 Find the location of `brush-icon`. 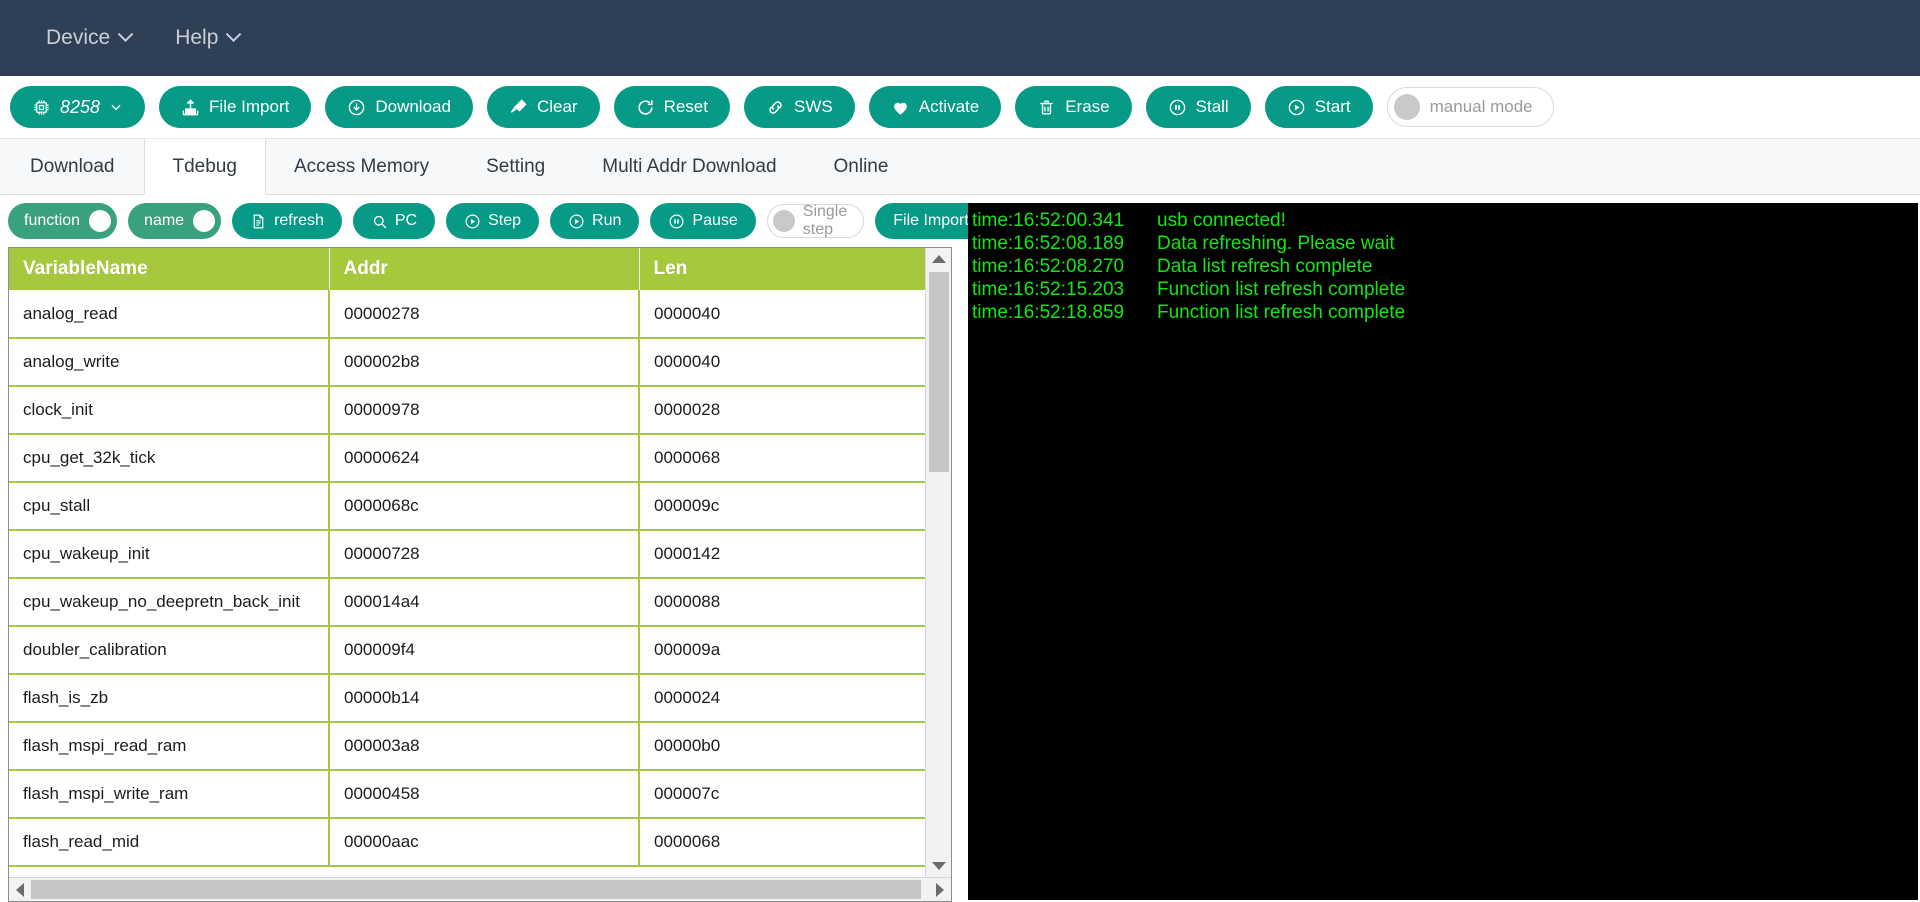

brush-icon is located at coordinates (518, 107).